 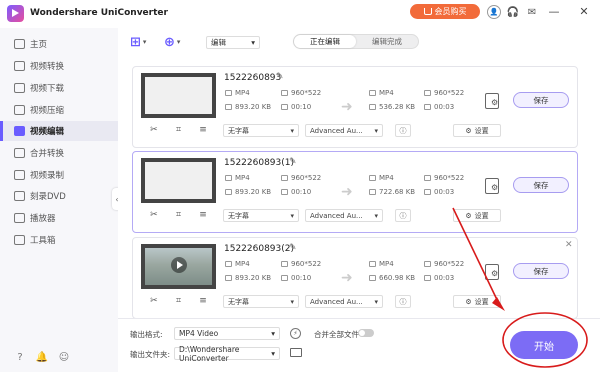 I want to click on output-folder-label: 输出文件夹:, so click(x=150, y=354).